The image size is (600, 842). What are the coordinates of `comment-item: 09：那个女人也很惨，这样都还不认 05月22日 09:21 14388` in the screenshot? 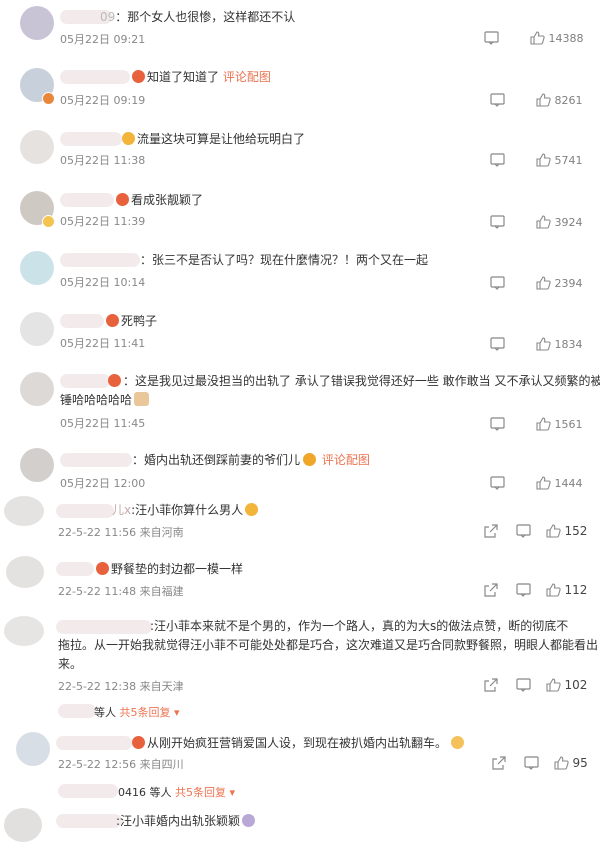 It's located at (300, 28).